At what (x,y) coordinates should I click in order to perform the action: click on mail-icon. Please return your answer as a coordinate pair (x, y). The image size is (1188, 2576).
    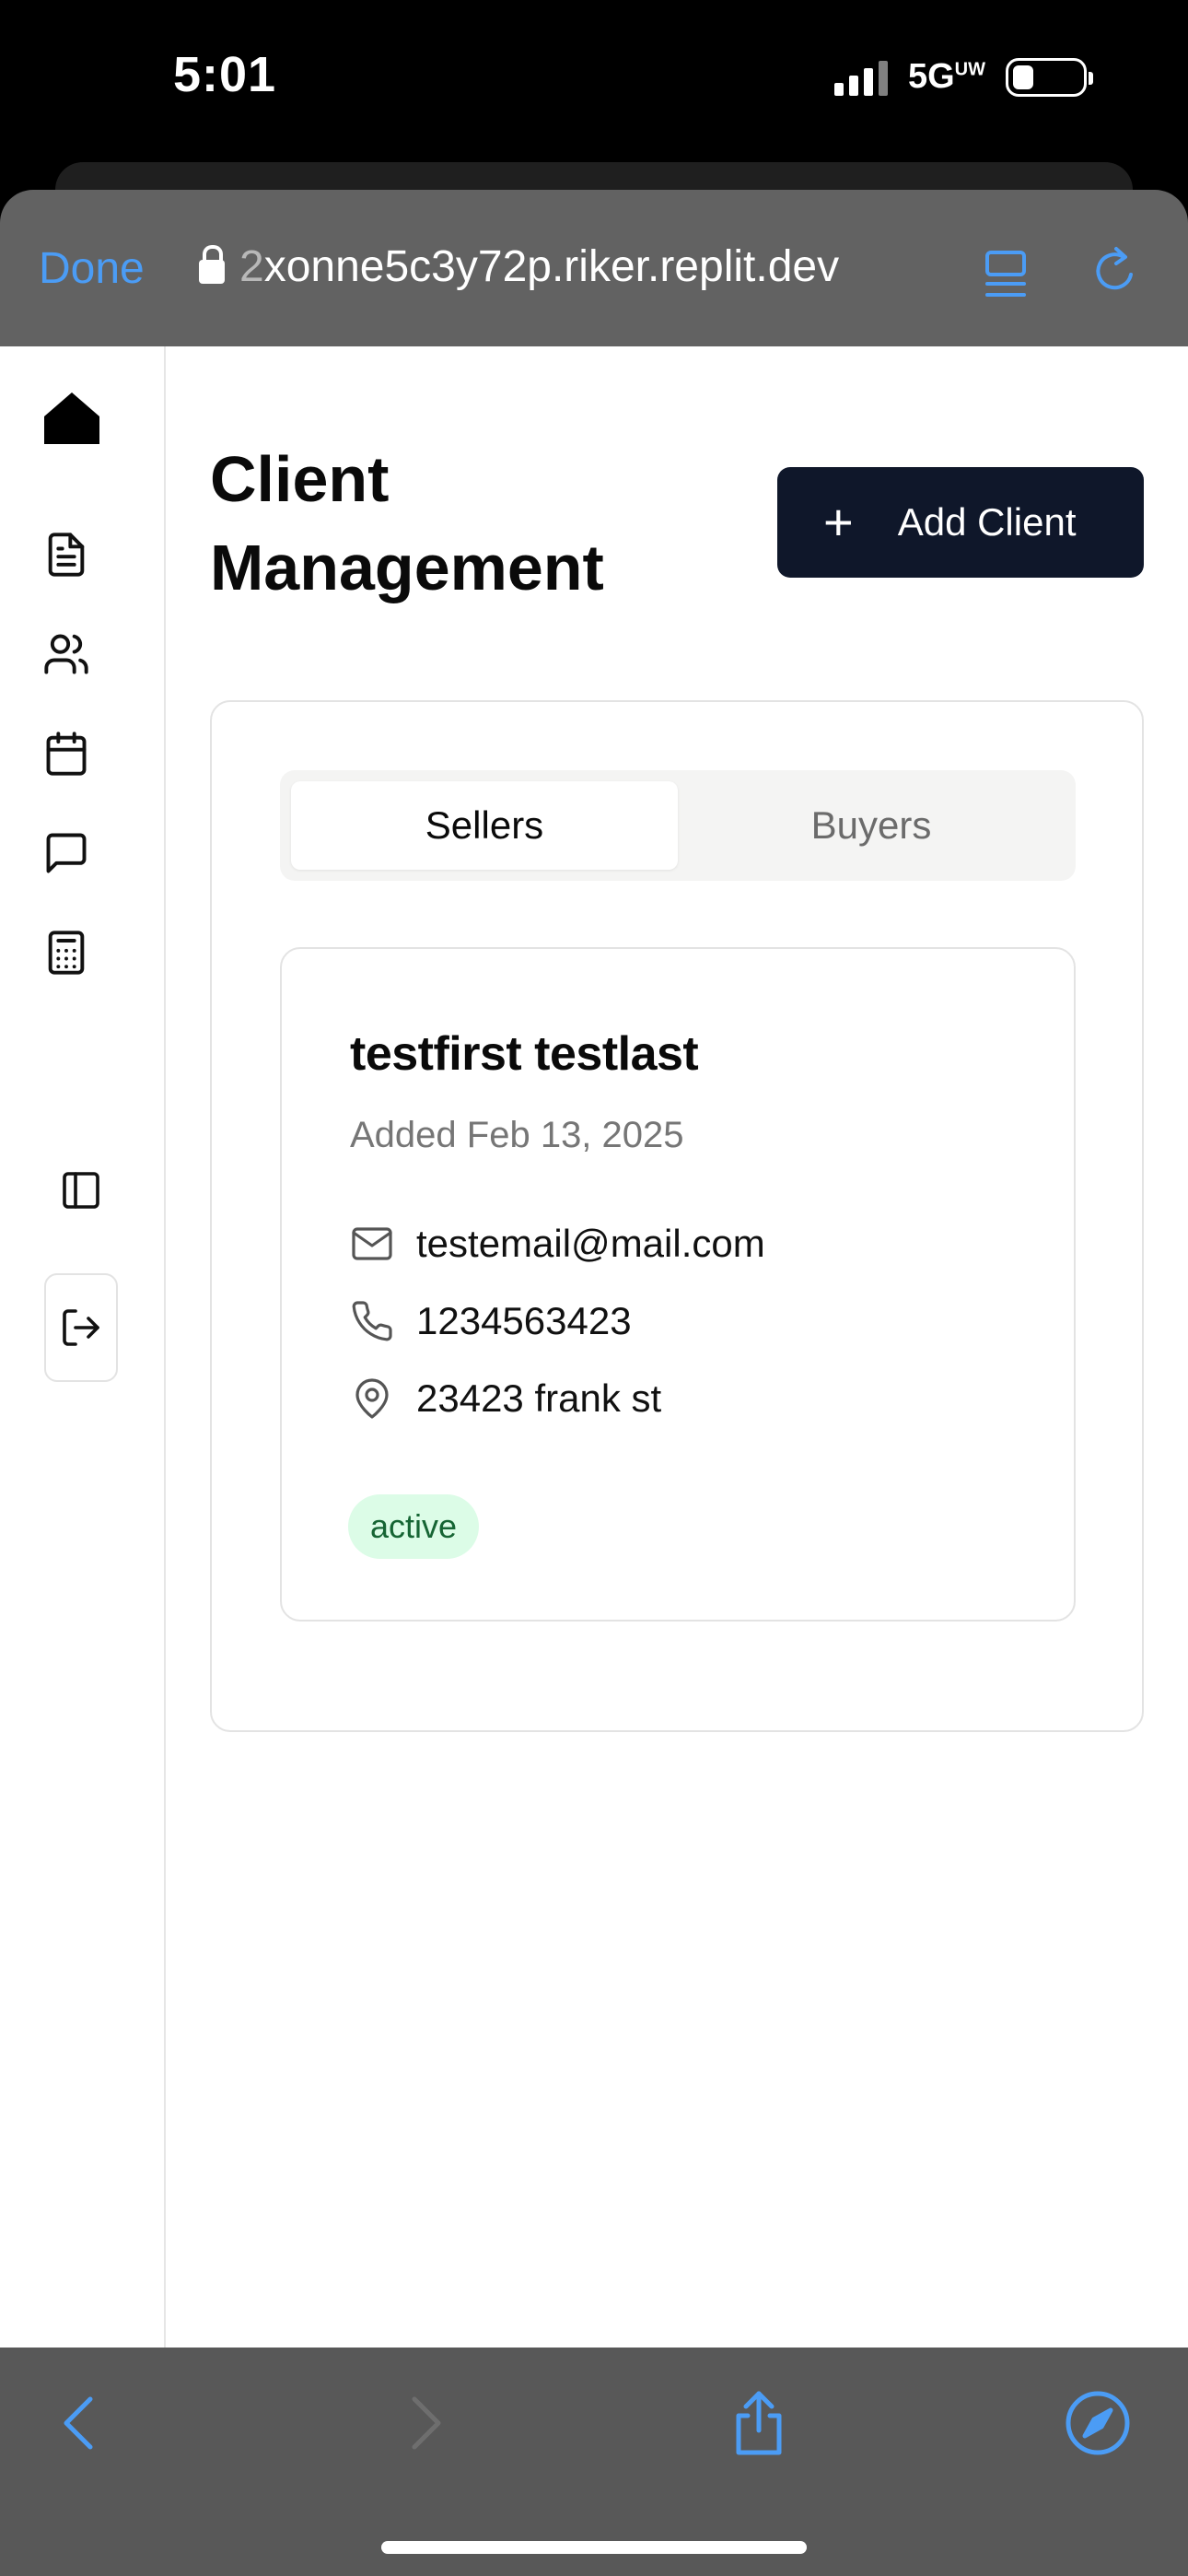
    Looking at the image, I should click on (372, 1243).